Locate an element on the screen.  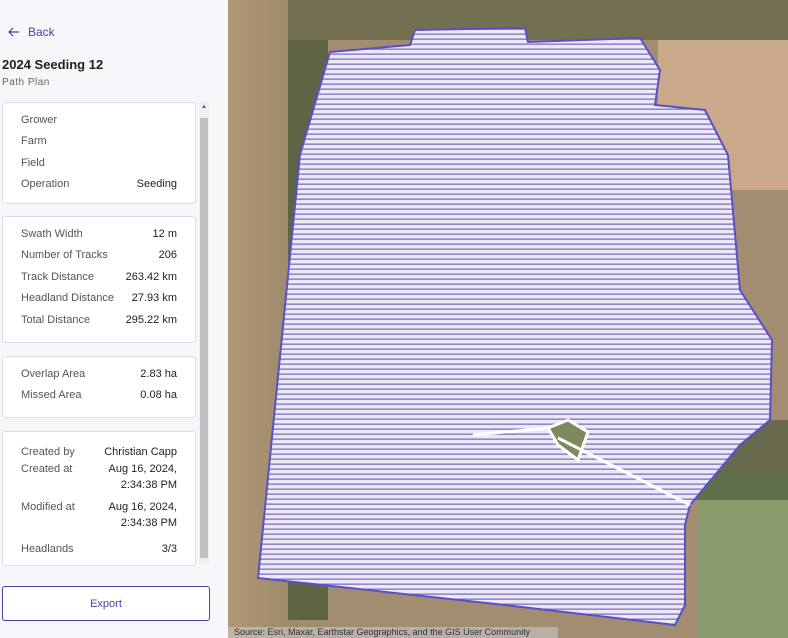
scroll-up-icon: ▲ is located at coordinates (204, 107).